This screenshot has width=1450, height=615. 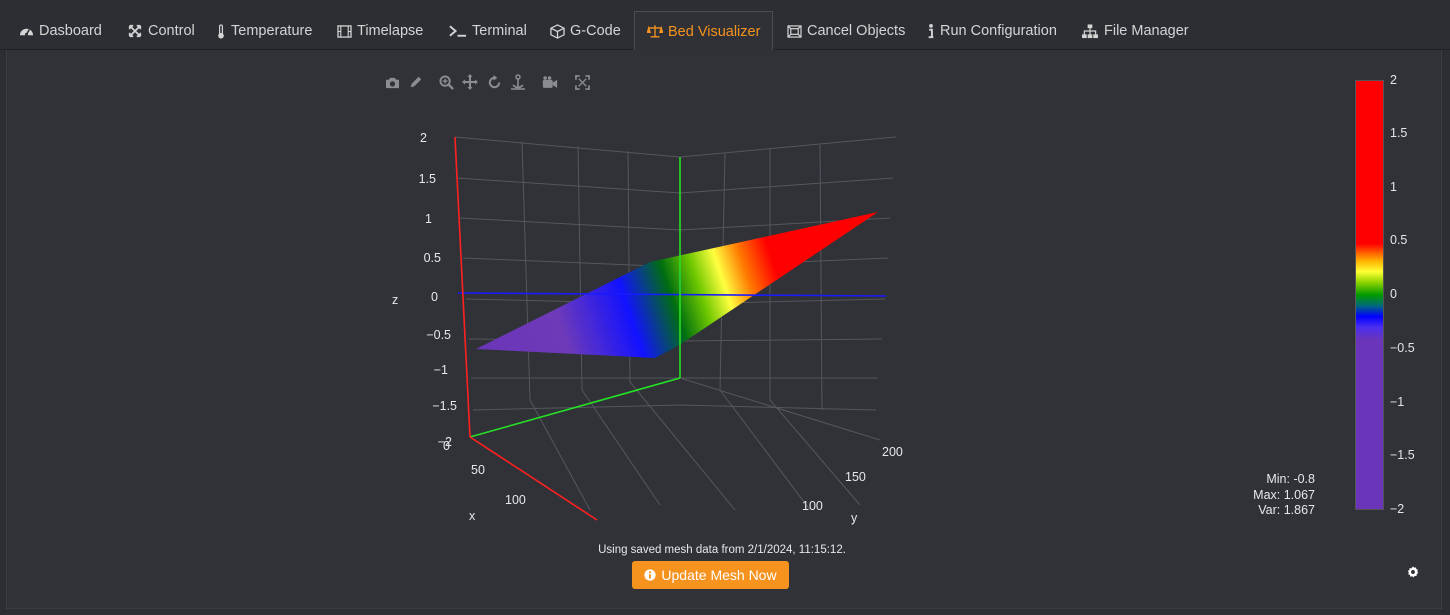 I want to click on z-tick: −1, so click(x=441, y=370).